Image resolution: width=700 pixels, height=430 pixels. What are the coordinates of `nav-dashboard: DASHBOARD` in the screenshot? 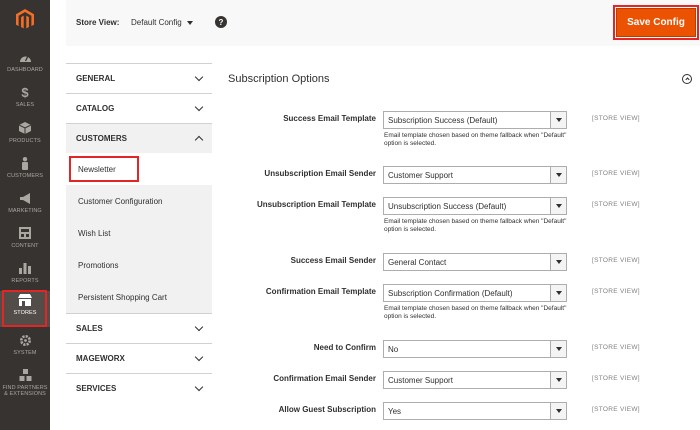 It's located at (25, 66).